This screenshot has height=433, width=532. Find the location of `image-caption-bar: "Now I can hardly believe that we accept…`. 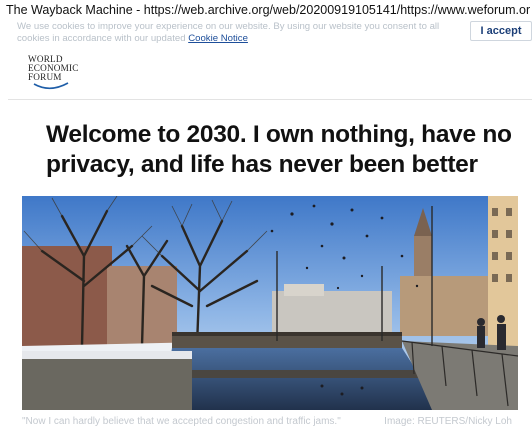

image-caption-bar: "Now I can hardly believe that we accept… is located at coordinates (270, 423).